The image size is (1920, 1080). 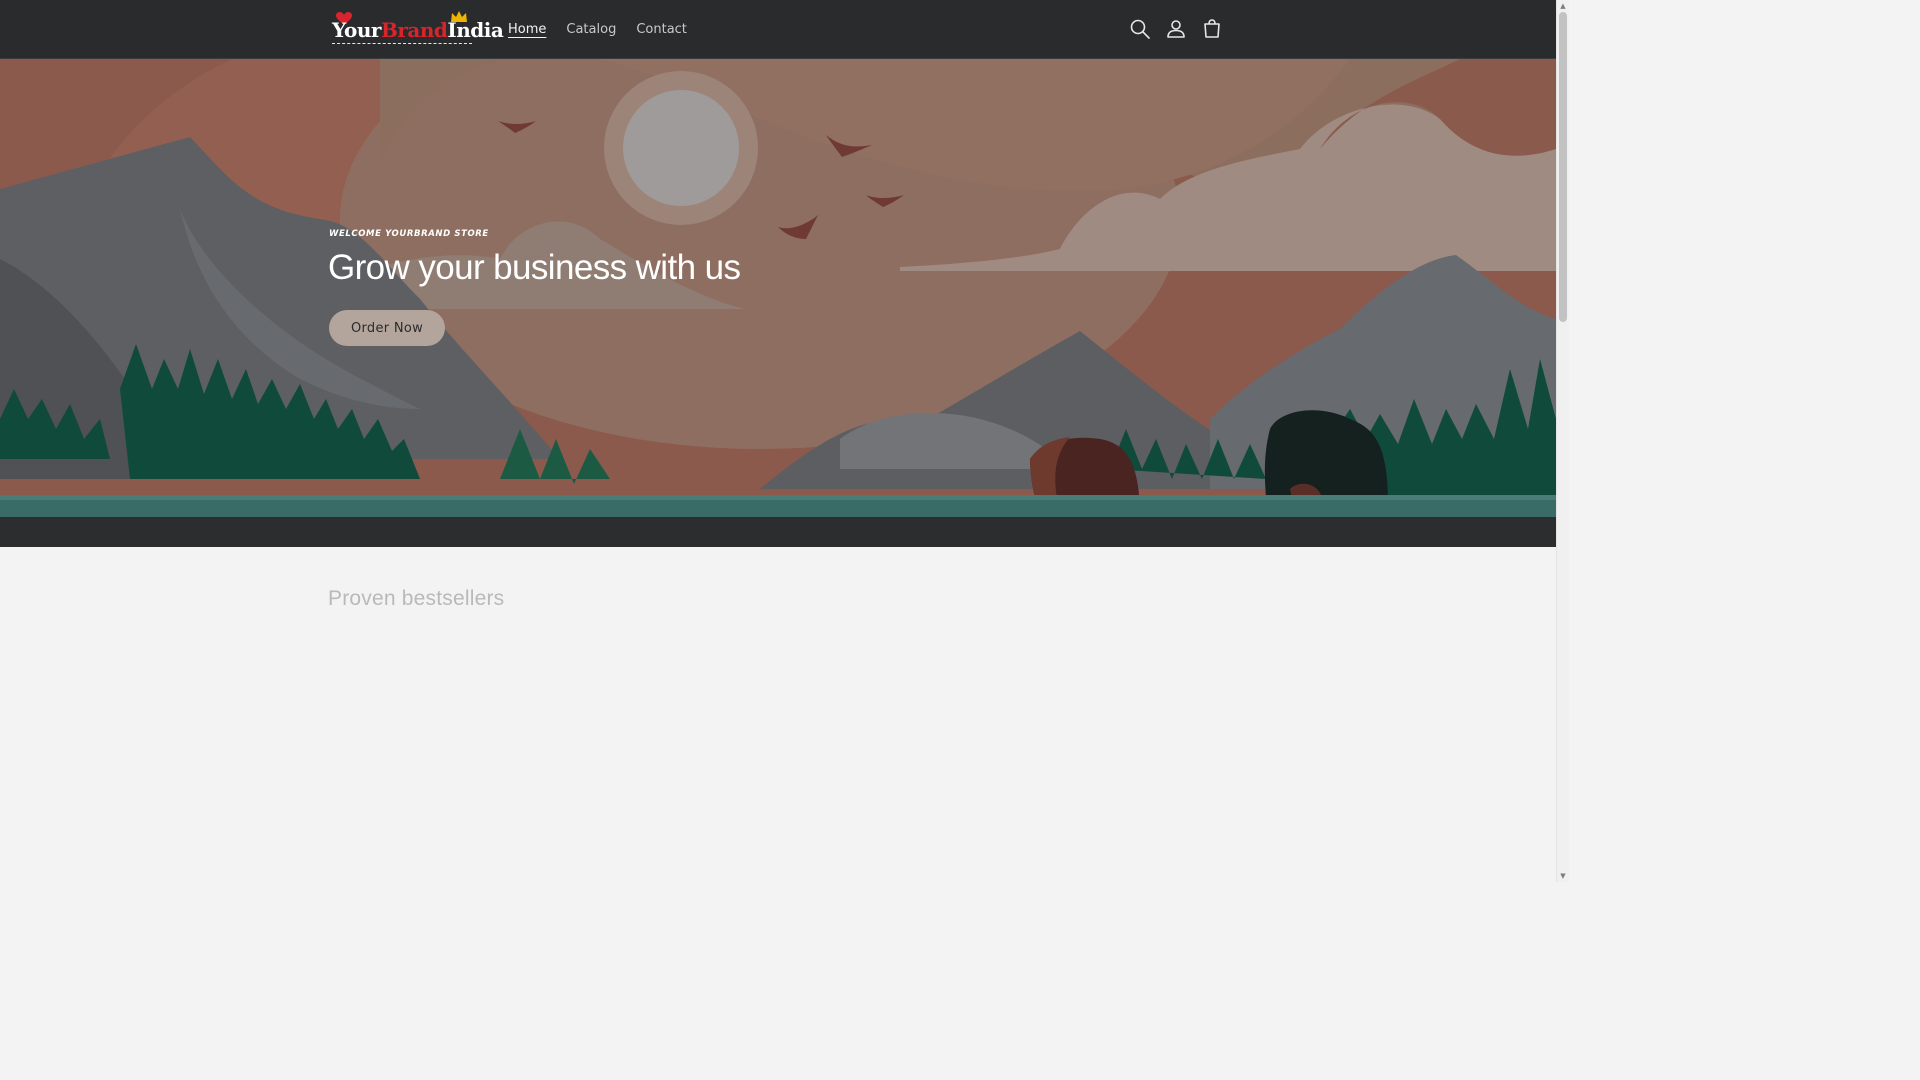 I want to click on nav-catalog: Catalog, so click(x=591, y=29).